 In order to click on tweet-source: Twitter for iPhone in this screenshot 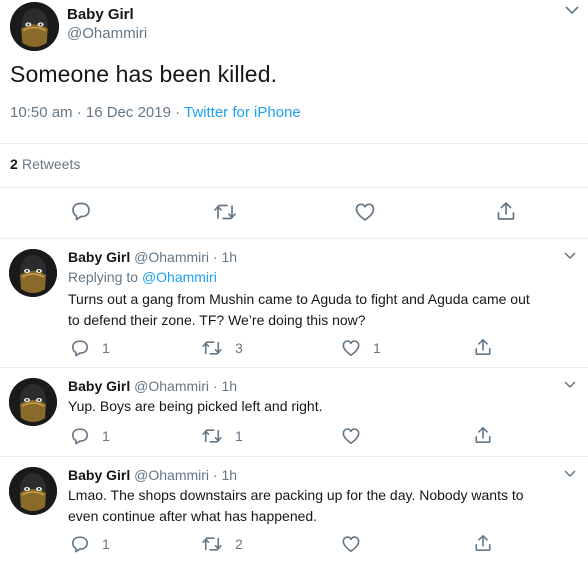, I will do `click(242, 112)`.